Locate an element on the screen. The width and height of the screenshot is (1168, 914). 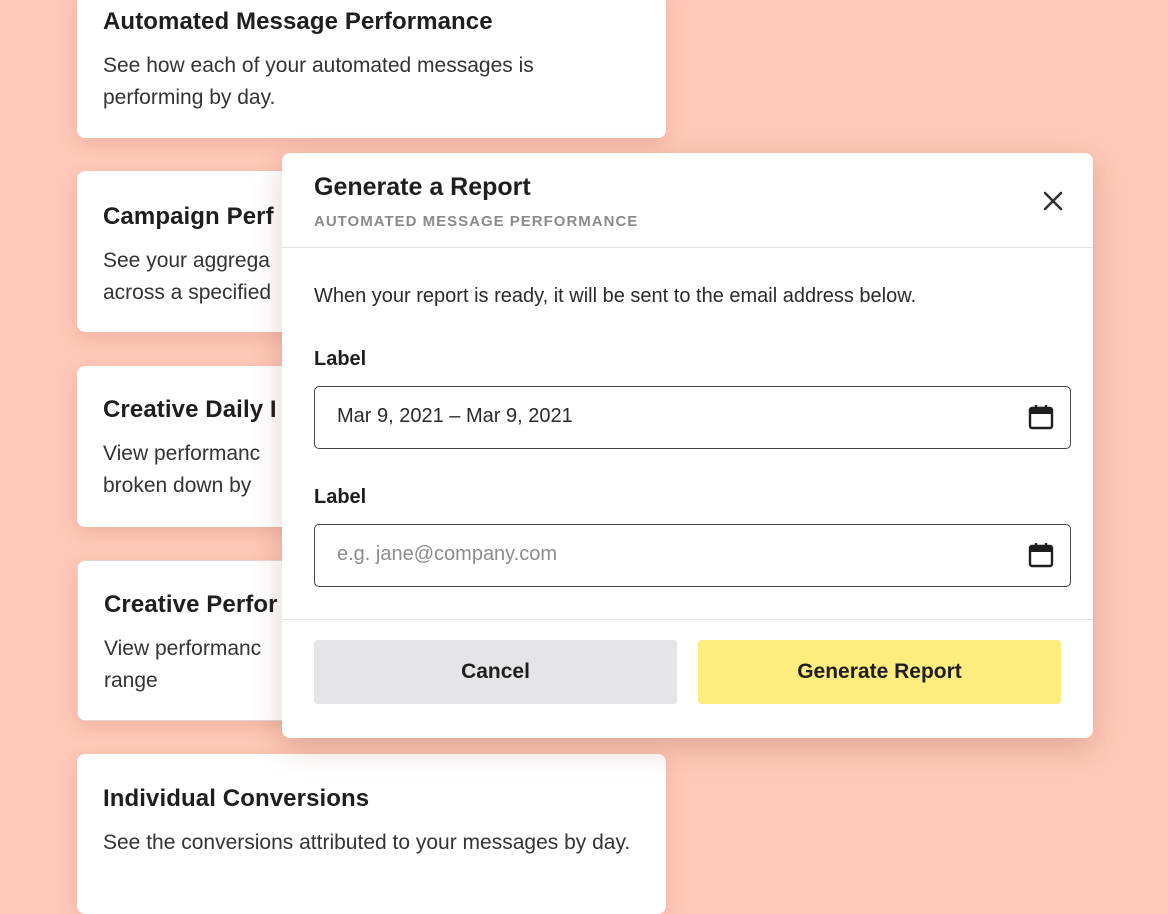
generate-report-button: Generate Report is located at coordinates (879, 672).